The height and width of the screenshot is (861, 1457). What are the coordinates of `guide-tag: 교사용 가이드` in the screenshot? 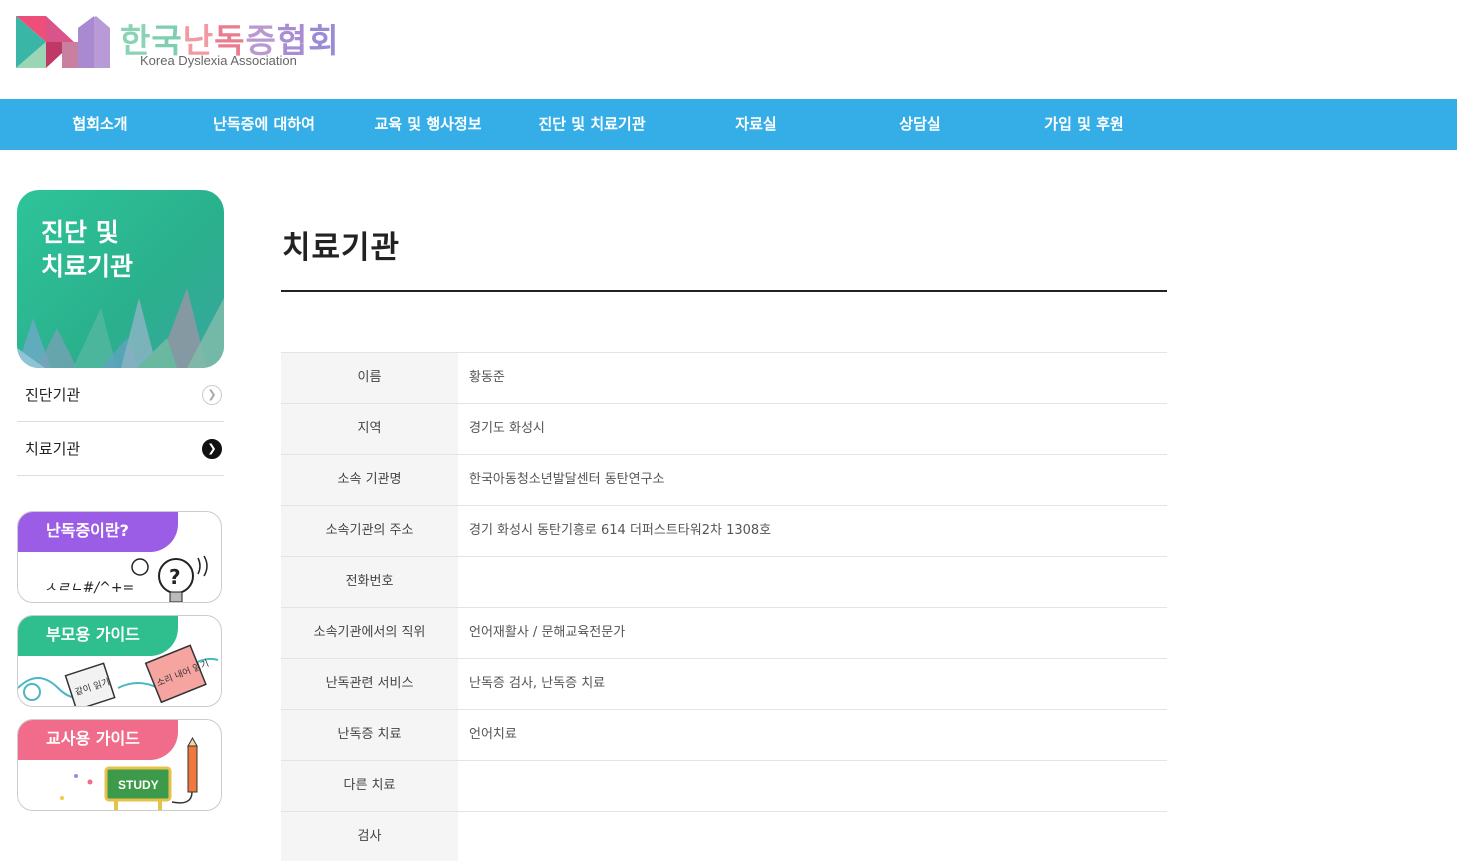 It's located at (98, 740).